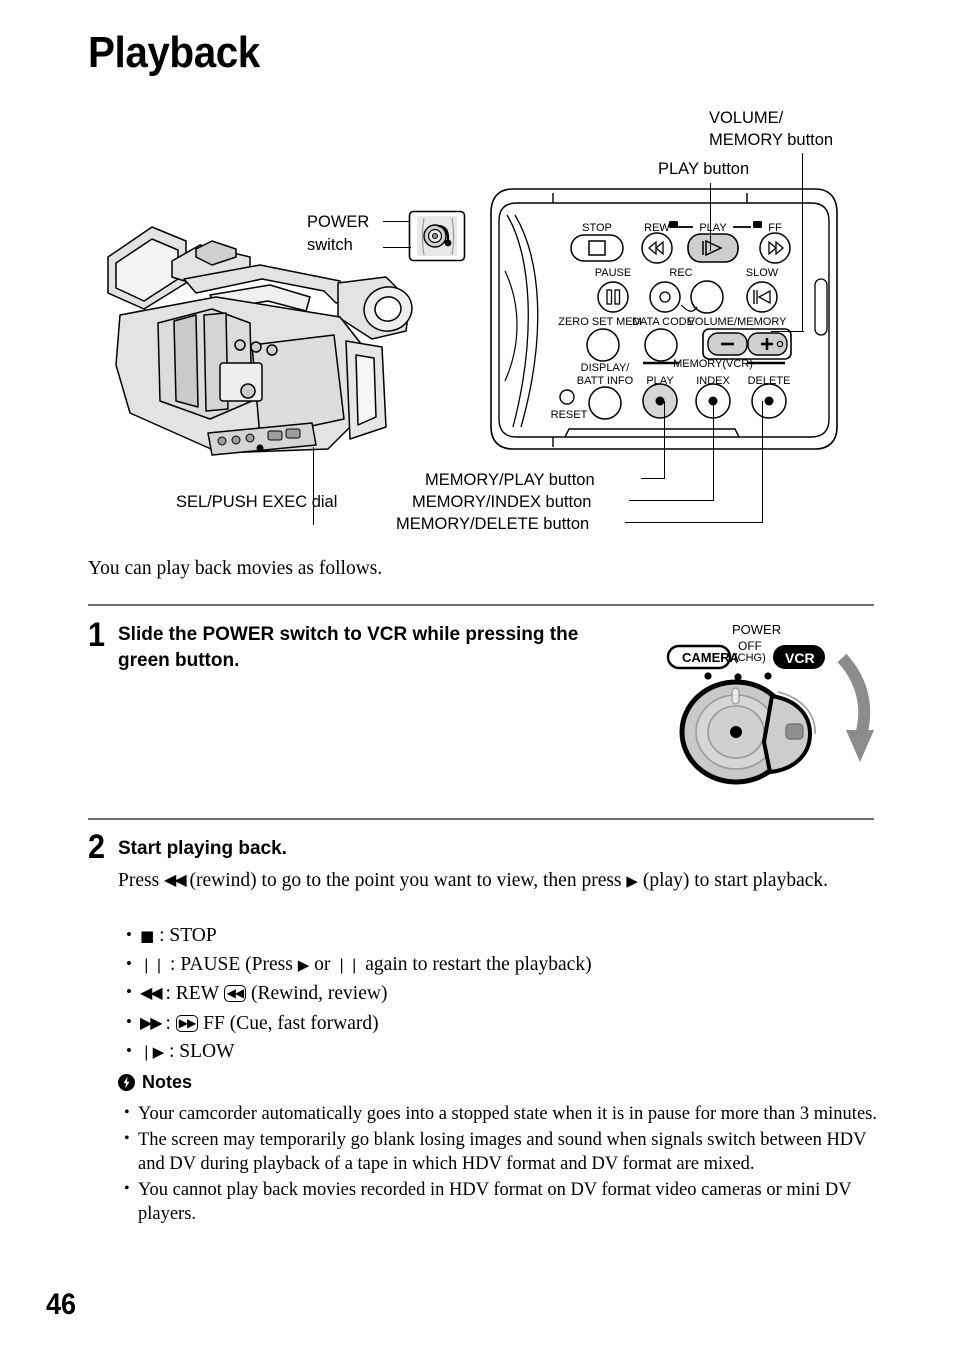 The width and height of the screenshot is (954, 1357). Describe the element at coordinates (711, 217) in the screenshot. I see `leader-play-vert` at that location.